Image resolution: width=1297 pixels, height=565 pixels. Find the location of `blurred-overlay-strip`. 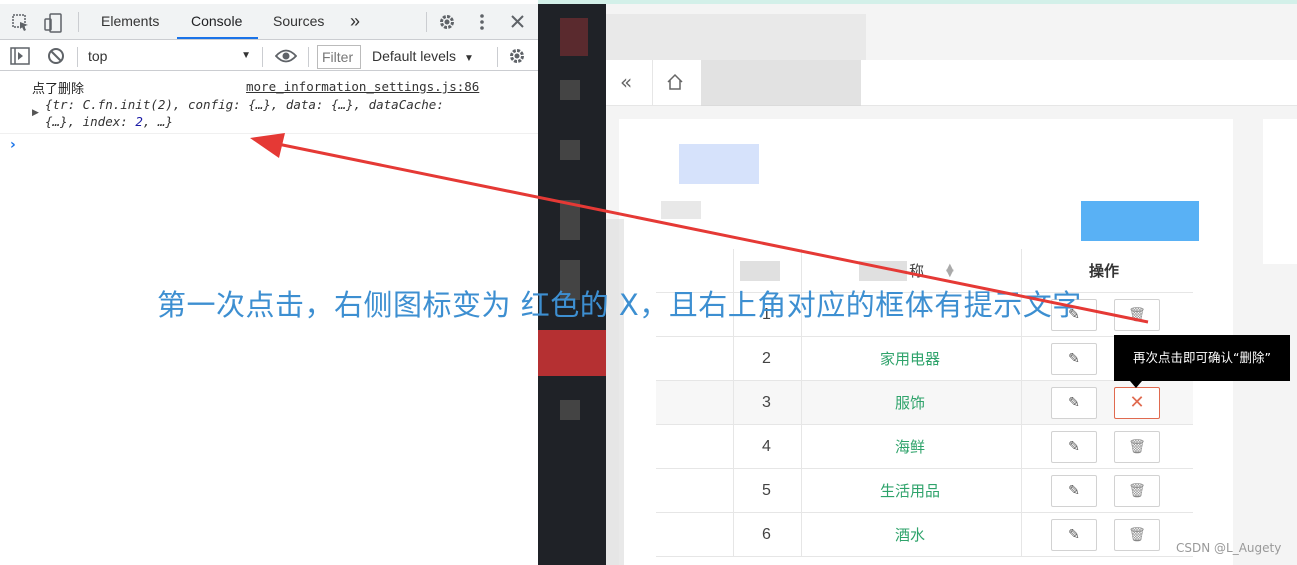

blurred-overlay-strip is located at coordinates (615, 392).